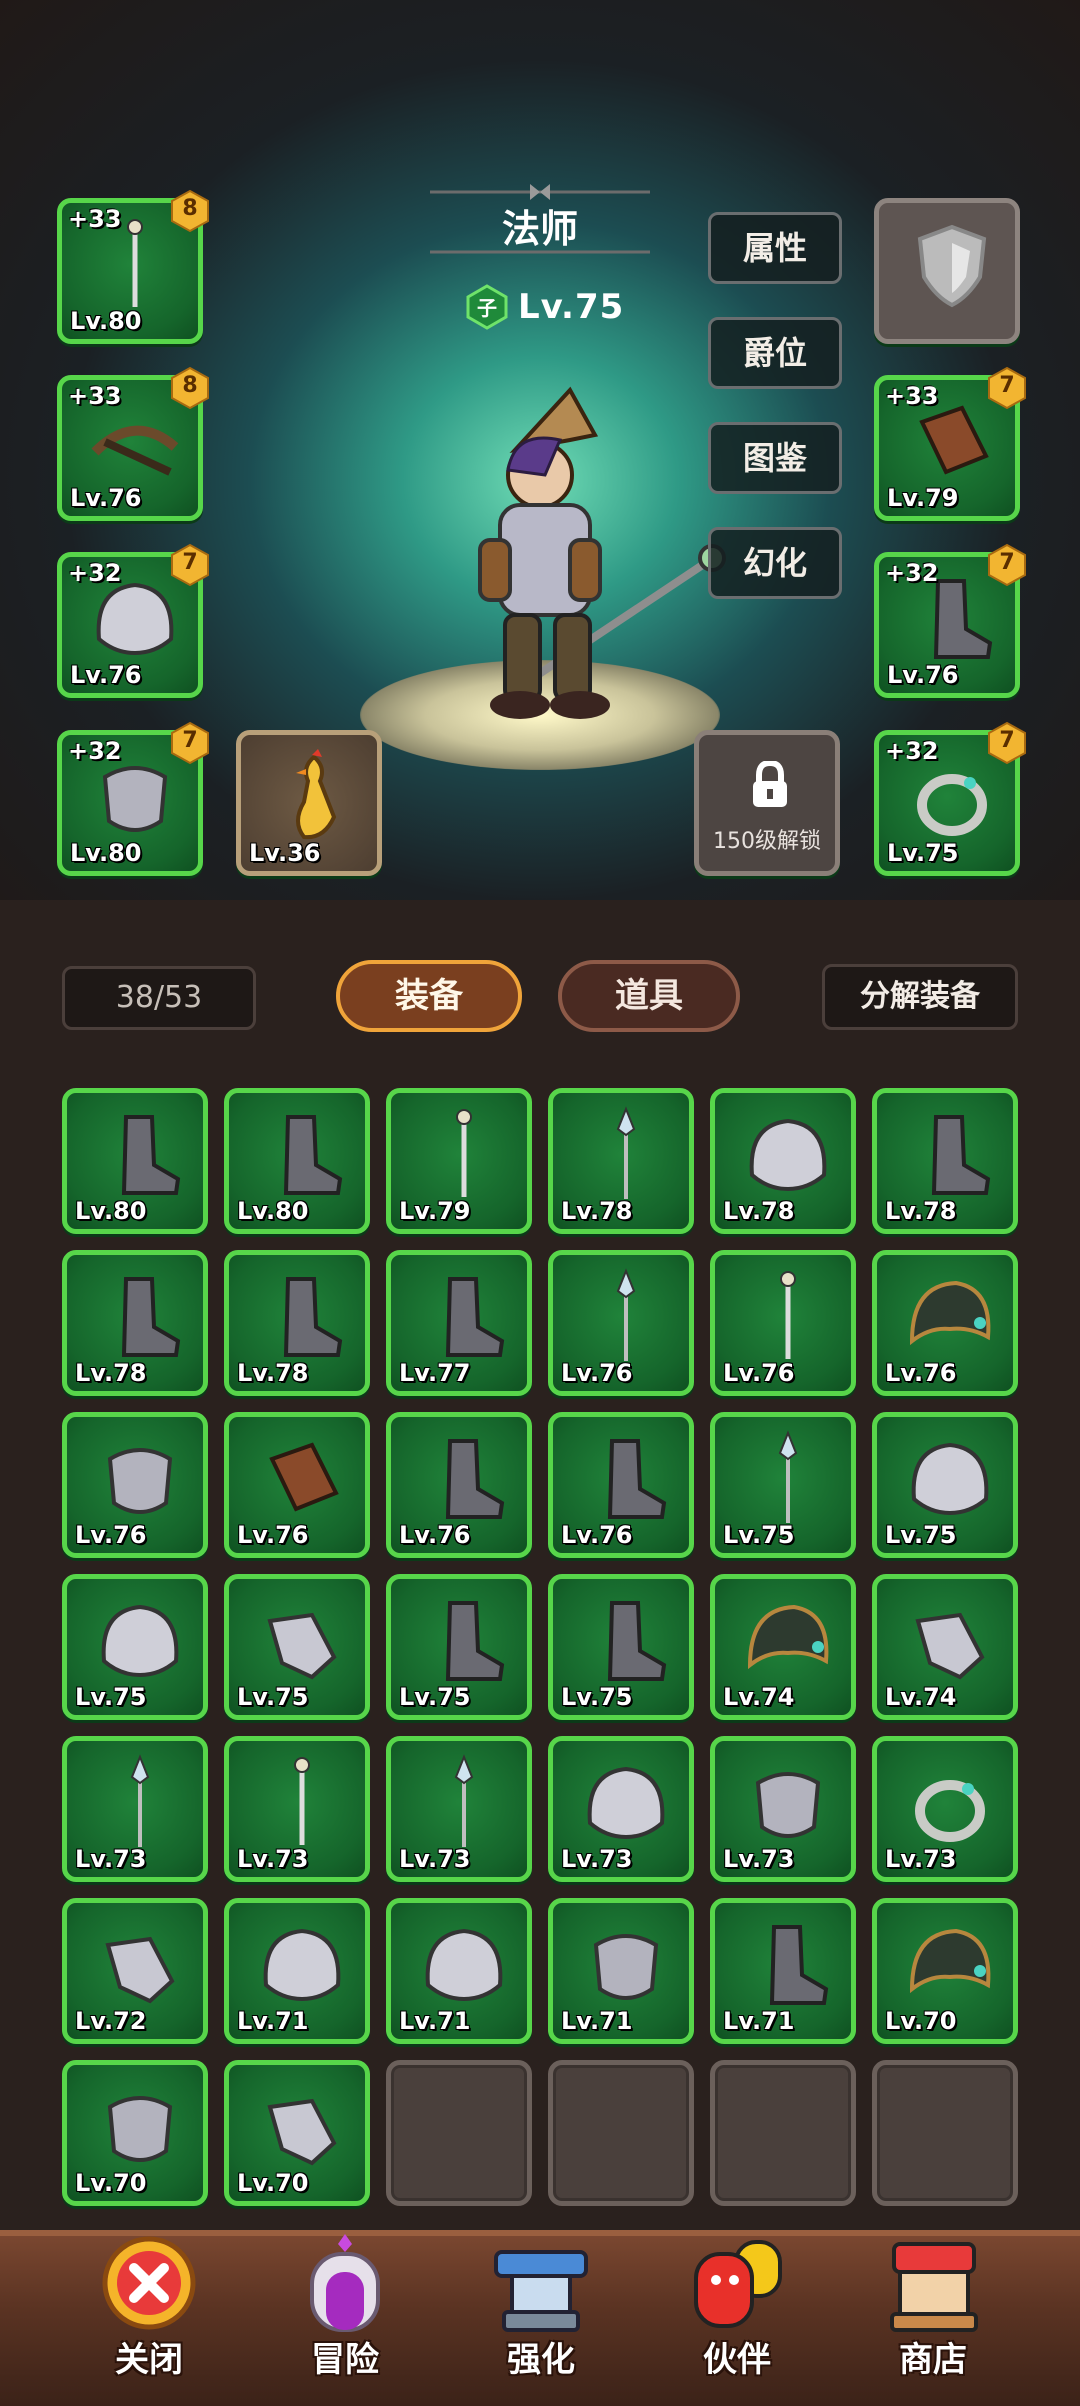 Image resolution: width=1080 pixels, height=2406 pixels. What do you see at coordinates (920, 997) in the screenshot?
I see `decompose-equipment-button: 分解装备` at bounding box center [920, 997].